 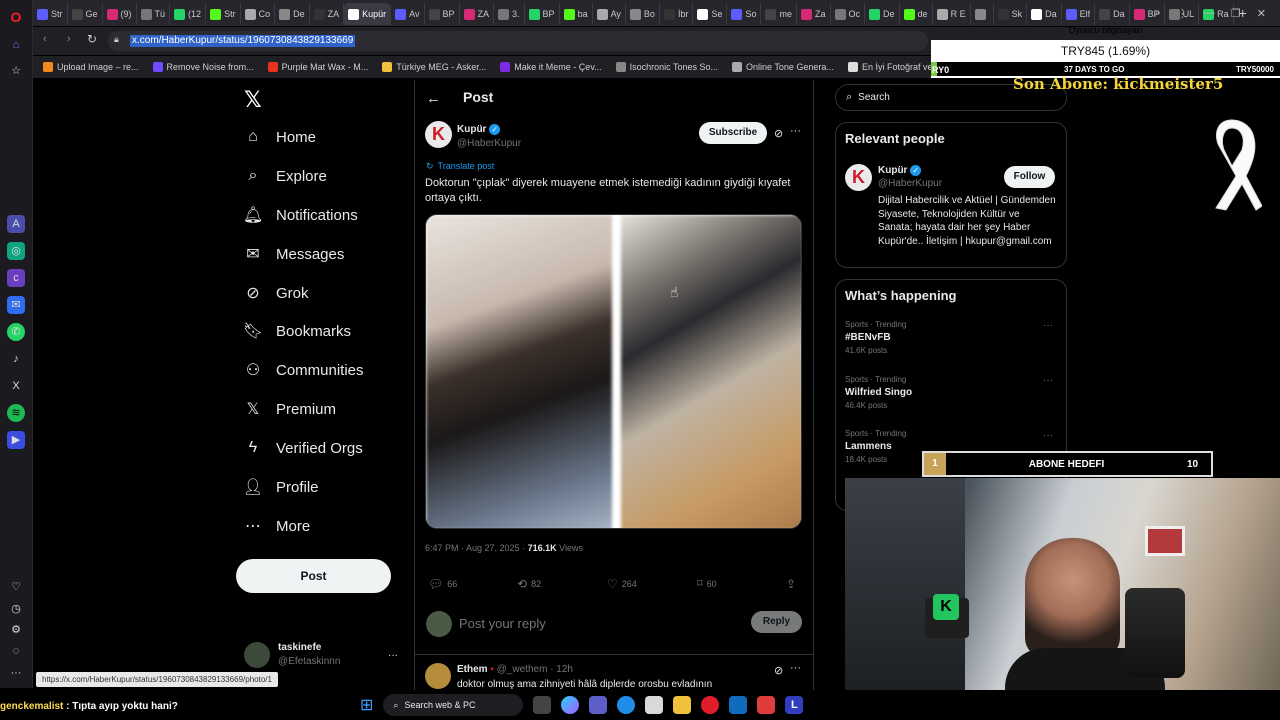 What do you see at coordinates (794, 705) in the screenshot?
I see `app-l-icon: L` at bounding box center [794, 705].